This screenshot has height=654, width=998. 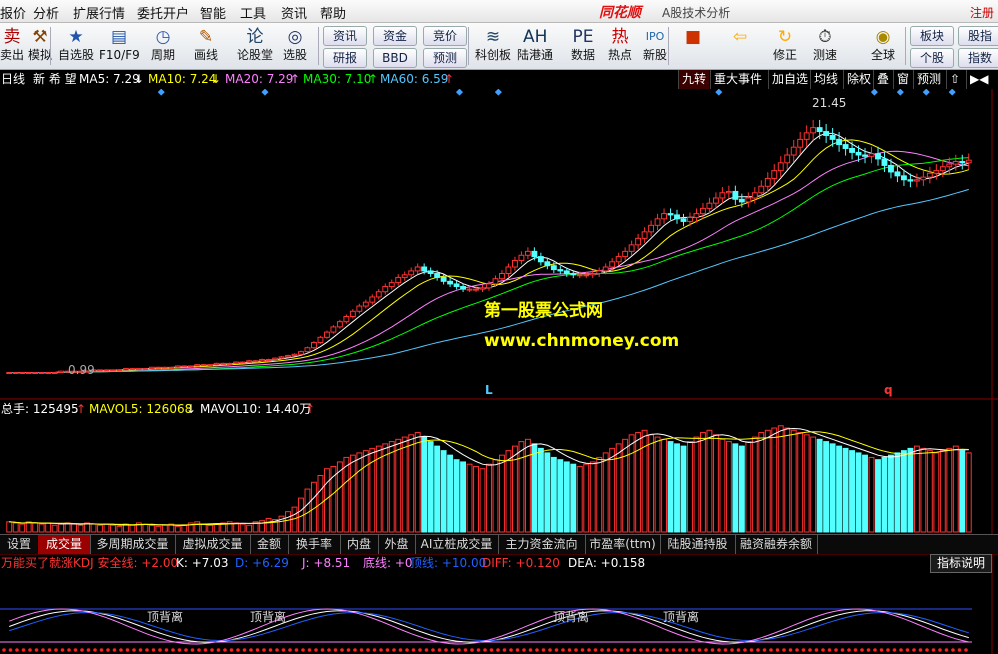 What do you see at coordinates (789, 79) in the screenshot?
I see `chart-option-button: 加自选` at bounding box center [789, 79].